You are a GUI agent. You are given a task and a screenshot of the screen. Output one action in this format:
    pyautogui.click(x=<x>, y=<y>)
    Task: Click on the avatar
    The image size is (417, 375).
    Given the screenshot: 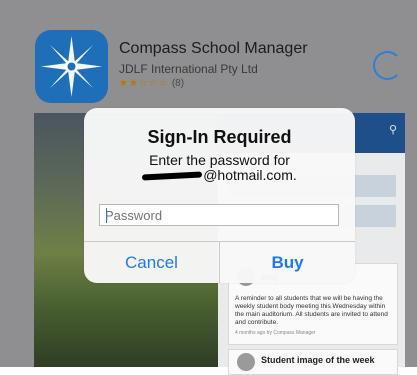 What is the action you would take?
    pyautogui.click(x=246, y=362)
    